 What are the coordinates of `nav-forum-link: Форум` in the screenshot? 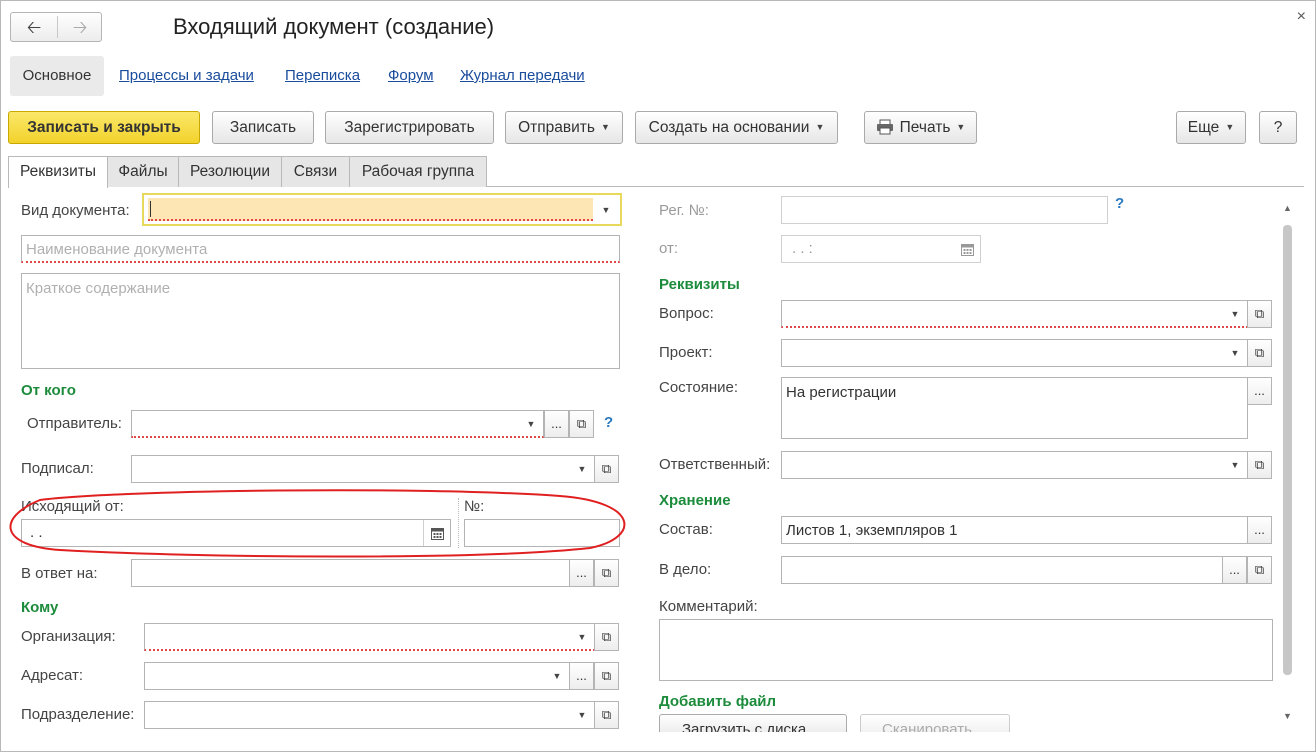 It's located at (411, 75).